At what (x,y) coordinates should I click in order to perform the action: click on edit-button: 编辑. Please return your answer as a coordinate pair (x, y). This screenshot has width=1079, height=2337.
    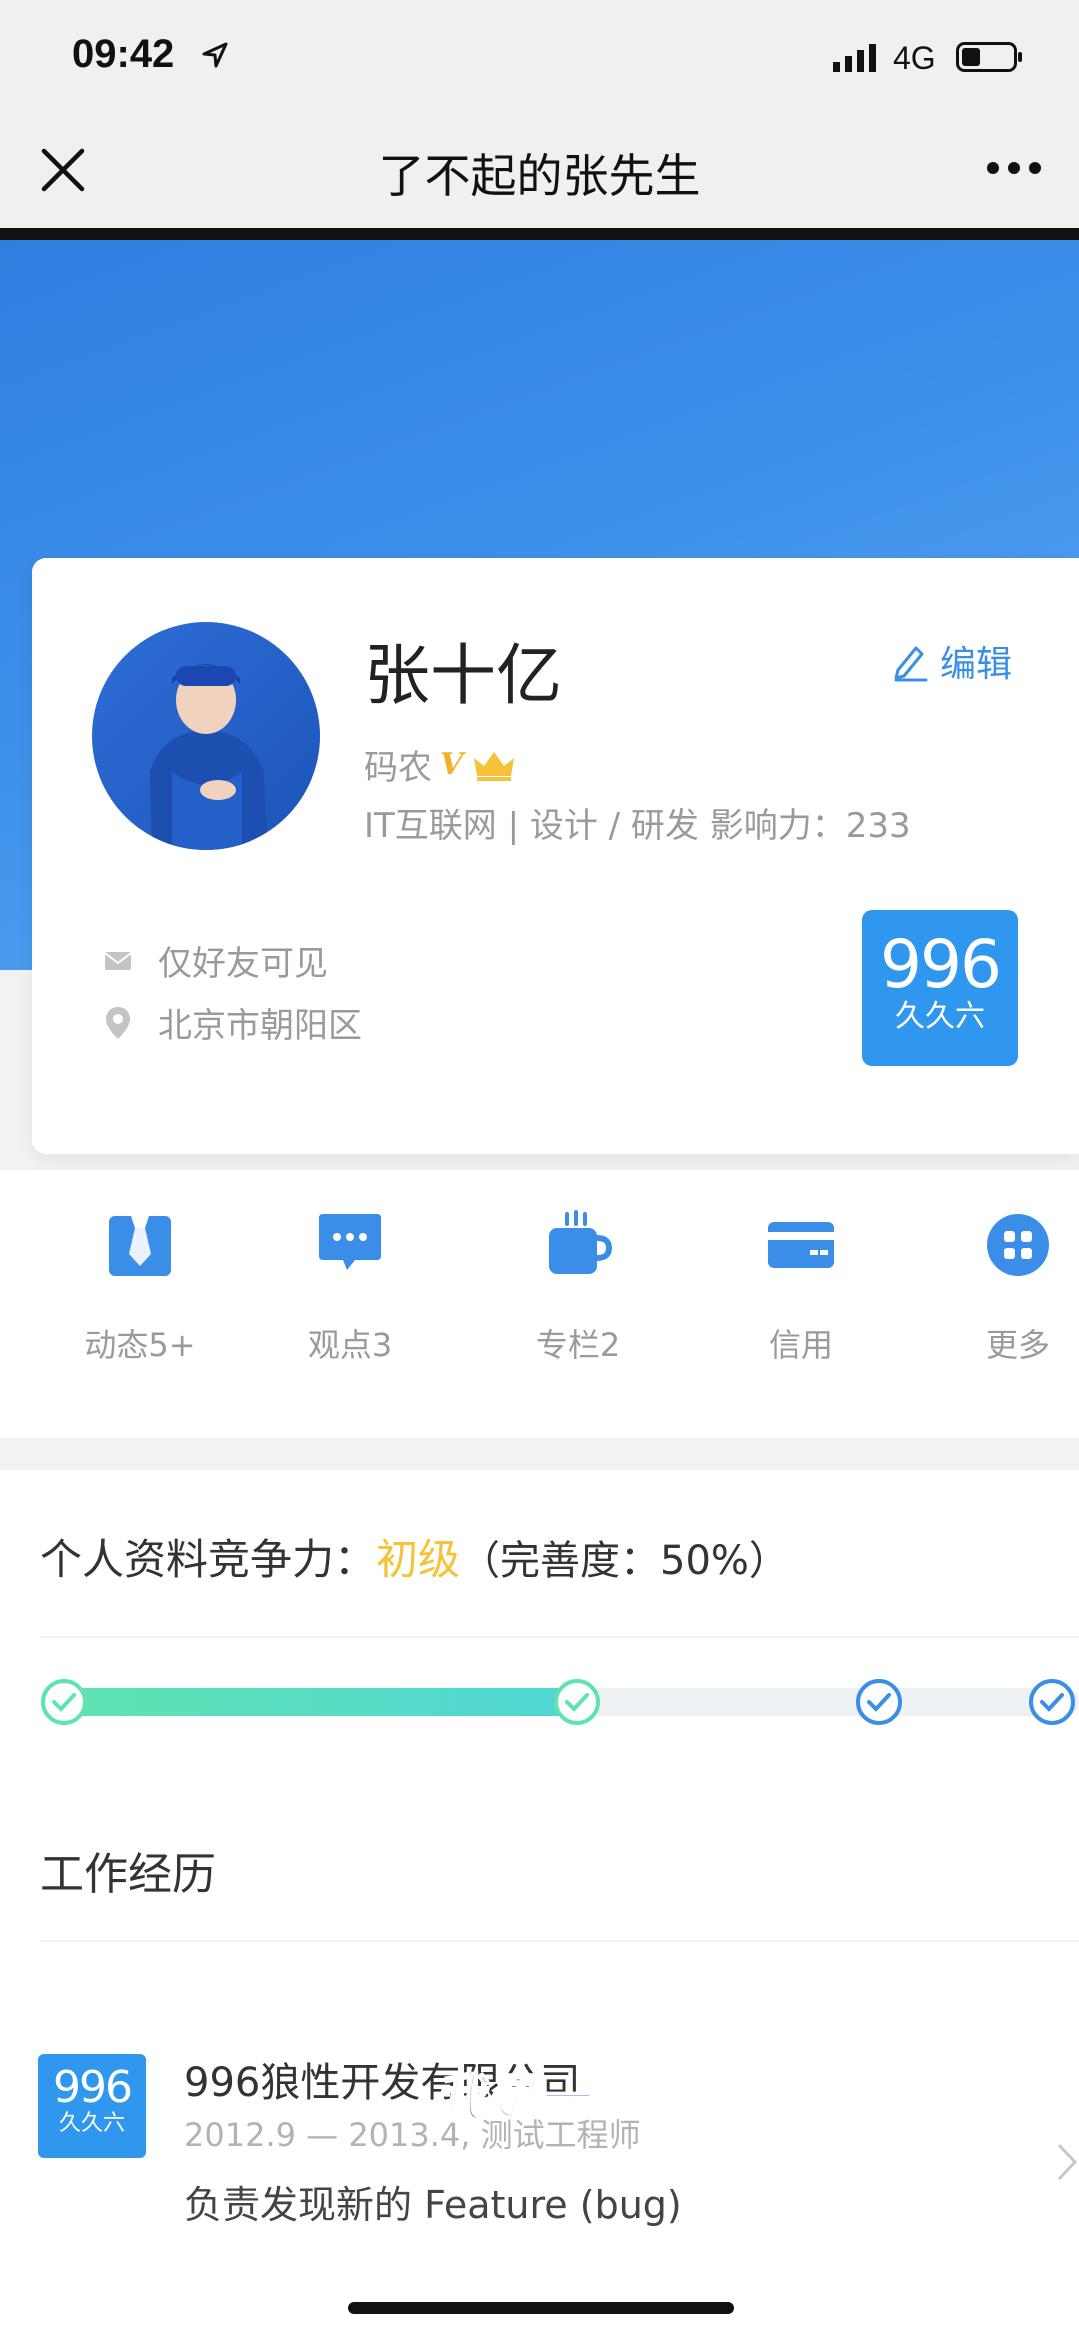
    Looking at the image, I should click on (950, 661).